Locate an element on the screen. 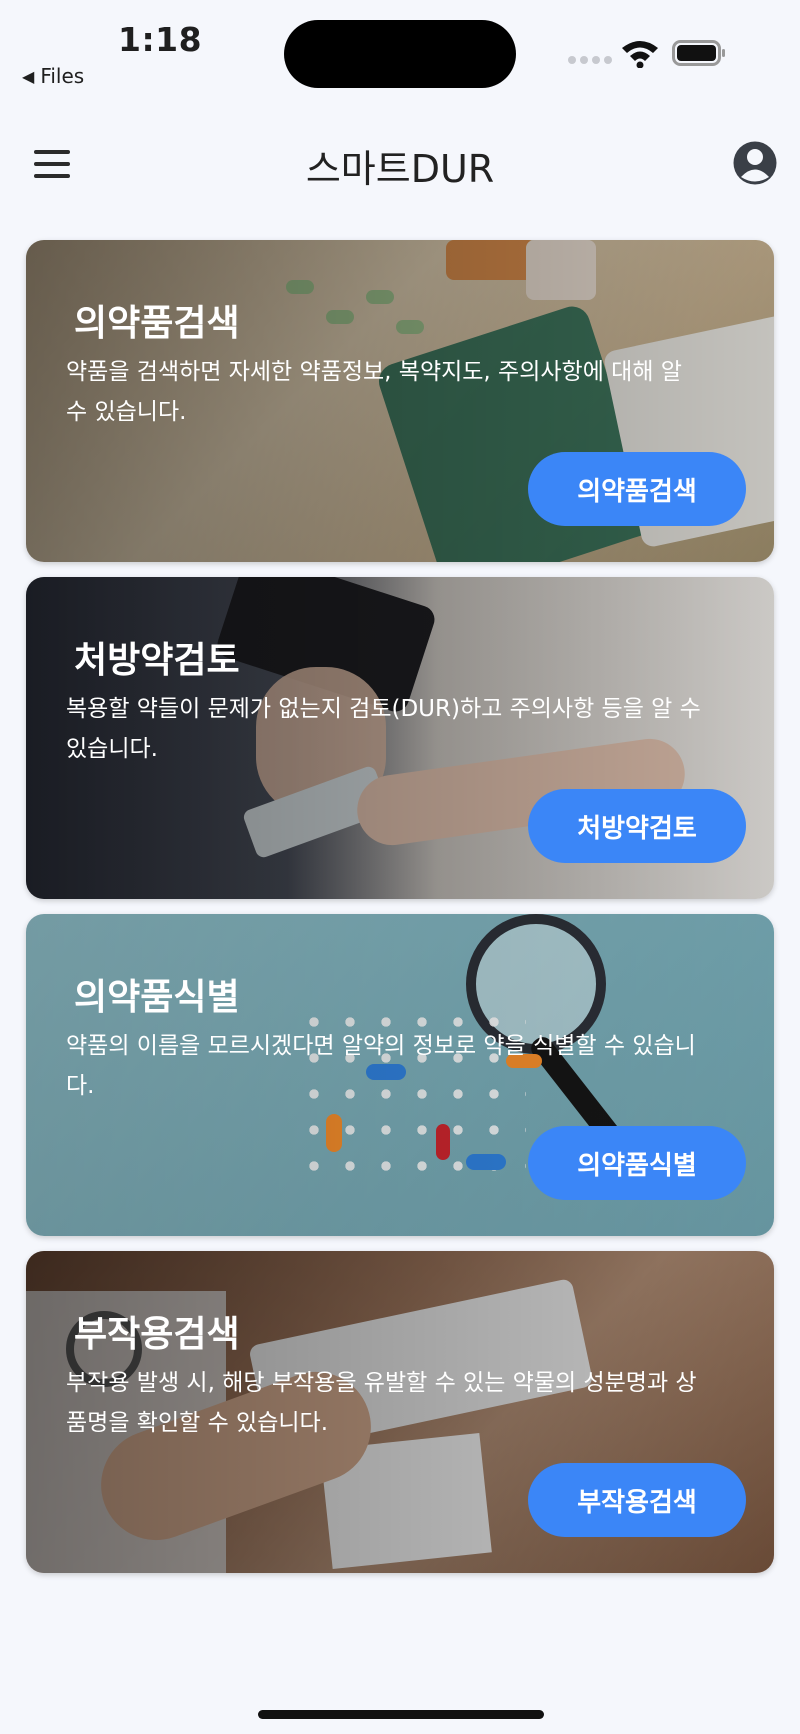 Image resolution: width=800 pixels, height=1734 pixels. drug-identify-button: 의약품식별 is located at coordinates (637, 1163).